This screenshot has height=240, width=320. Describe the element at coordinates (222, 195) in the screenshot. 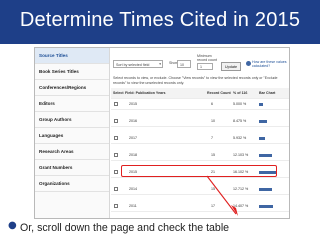

I see `highlight-arrow` at that location.